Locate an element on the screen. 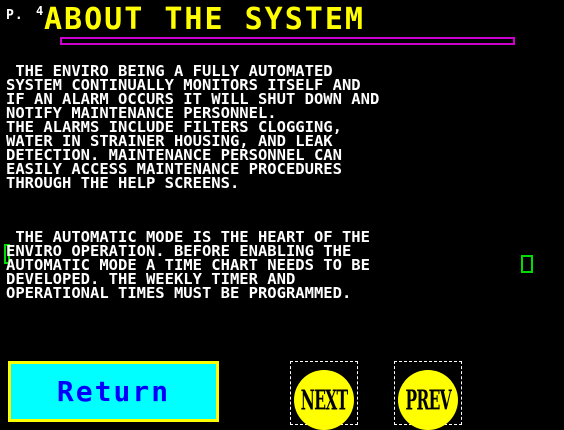  prev-circle-icon: PREV is located at coordinates (428, 400).